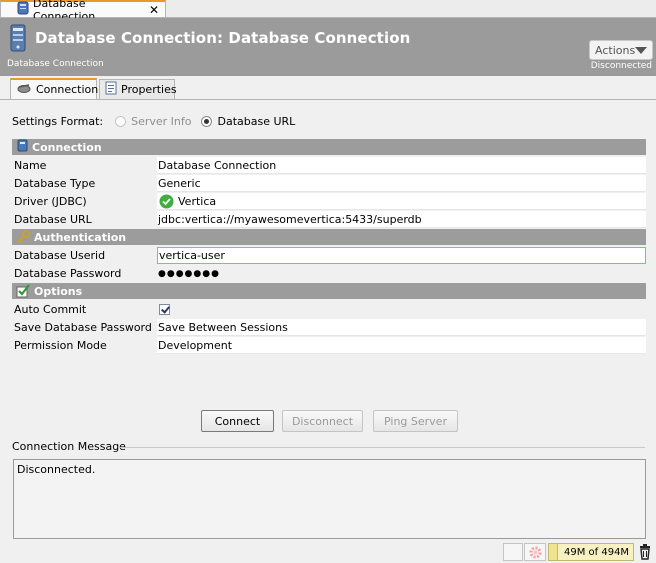 The image size is (656, 563). I want to click on trash-icon, so click(645, 553).